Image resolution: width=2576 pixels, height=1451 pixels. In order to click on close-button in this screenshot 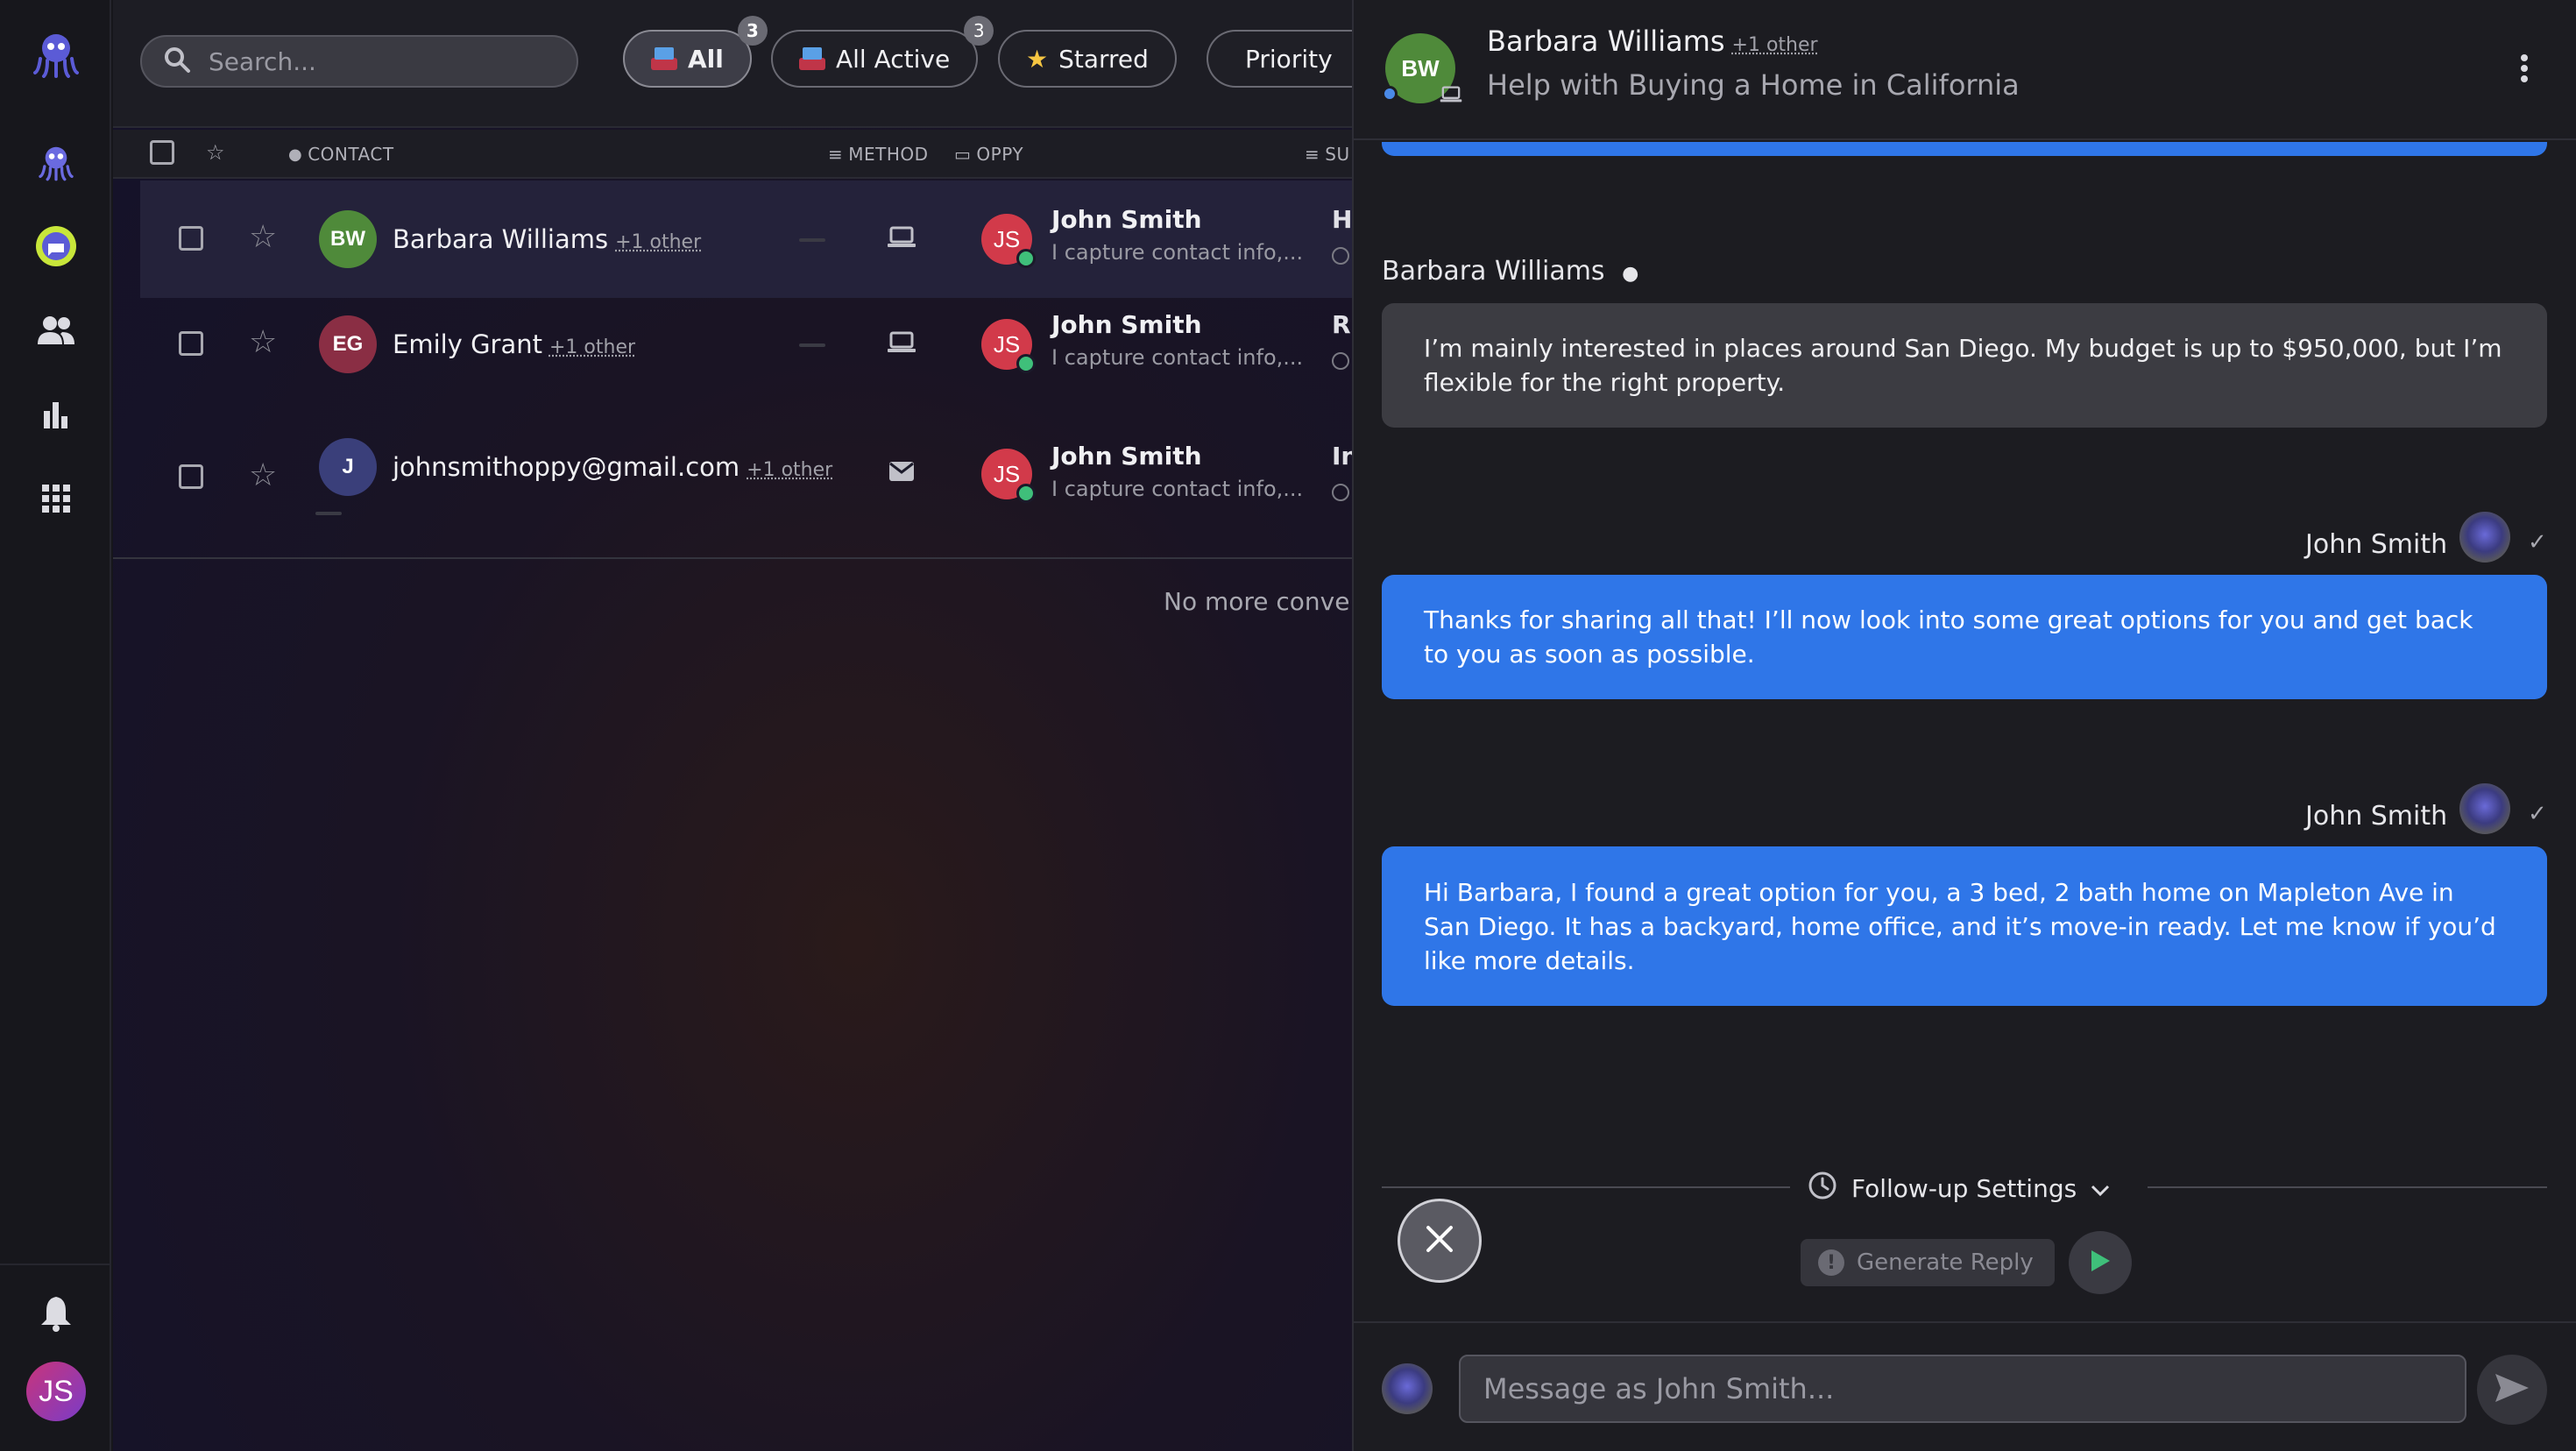, I will do `click(1440, 1241)`.